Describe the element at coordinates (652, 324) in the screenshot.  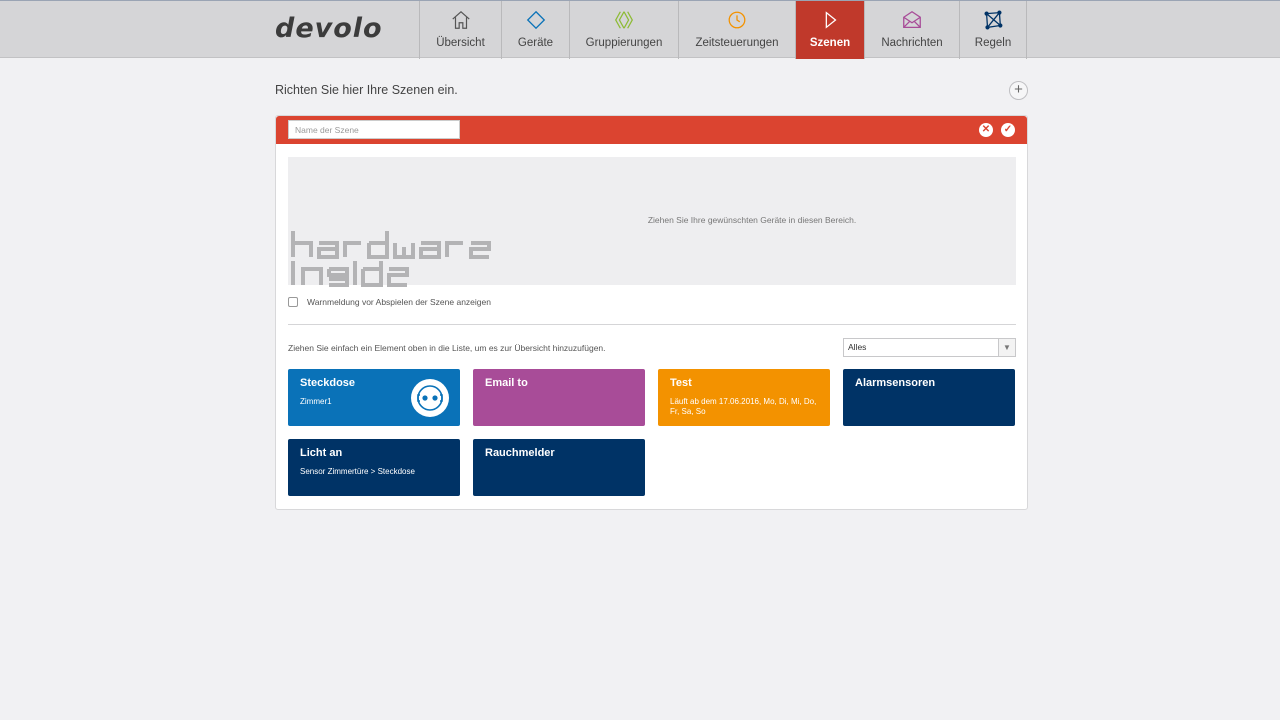
I see `divider` at that location.